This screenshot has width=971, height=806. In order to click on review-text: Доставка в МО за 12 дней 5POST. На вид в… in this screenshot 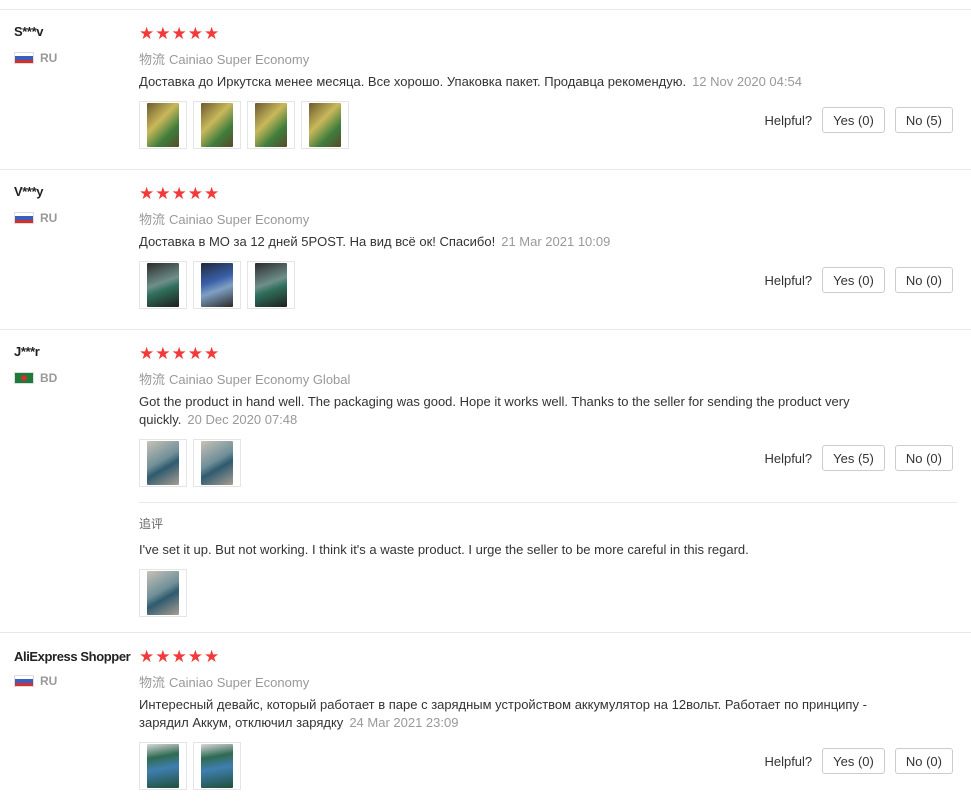, I will do `click(504, 242)`.